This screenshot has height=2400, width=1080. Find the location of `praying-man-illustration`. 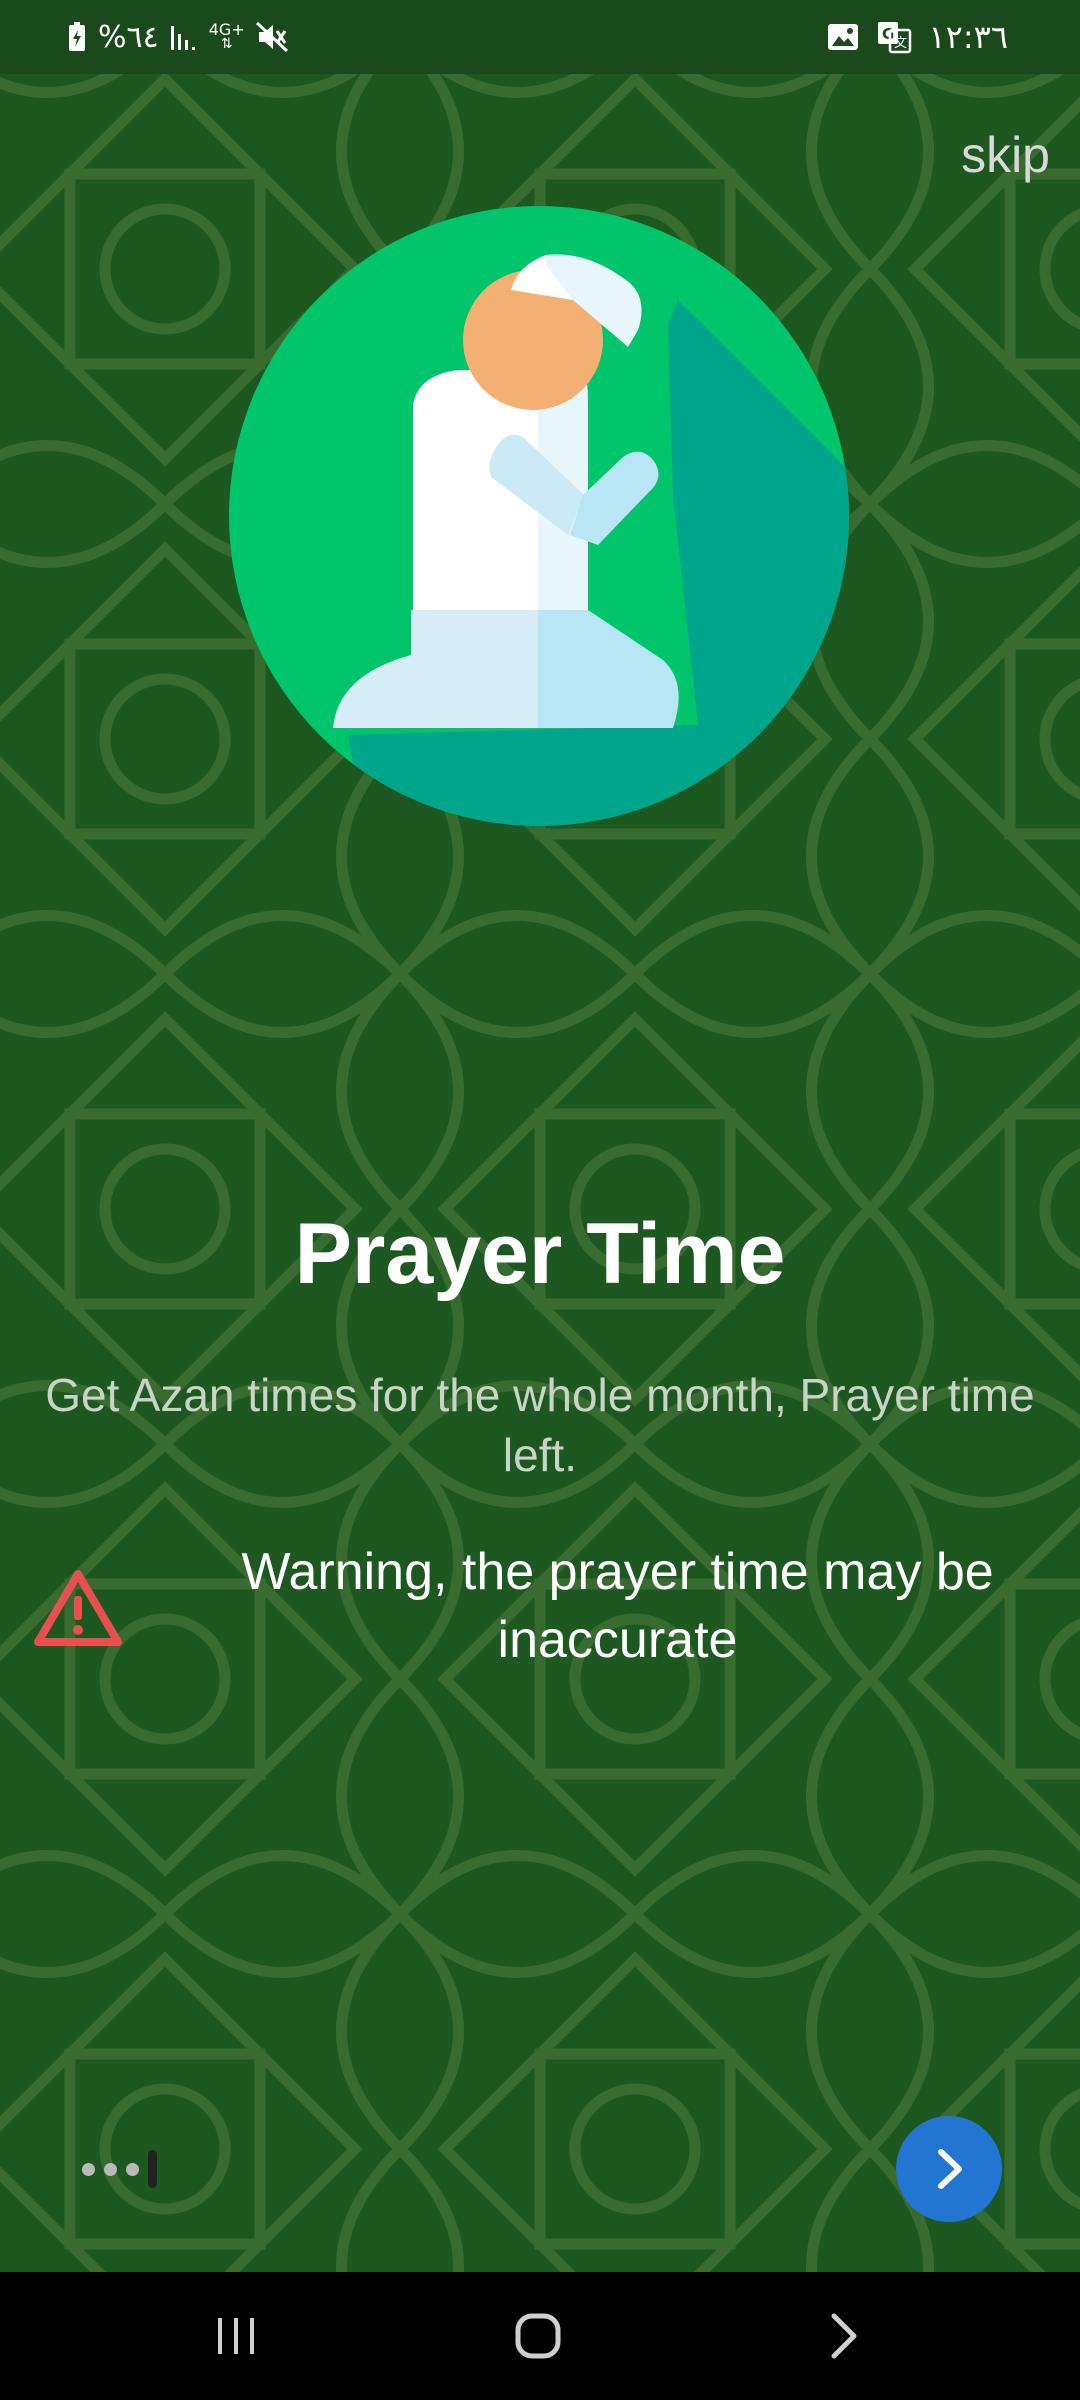

praying-man-illustration is located at coordinates (539, 516).